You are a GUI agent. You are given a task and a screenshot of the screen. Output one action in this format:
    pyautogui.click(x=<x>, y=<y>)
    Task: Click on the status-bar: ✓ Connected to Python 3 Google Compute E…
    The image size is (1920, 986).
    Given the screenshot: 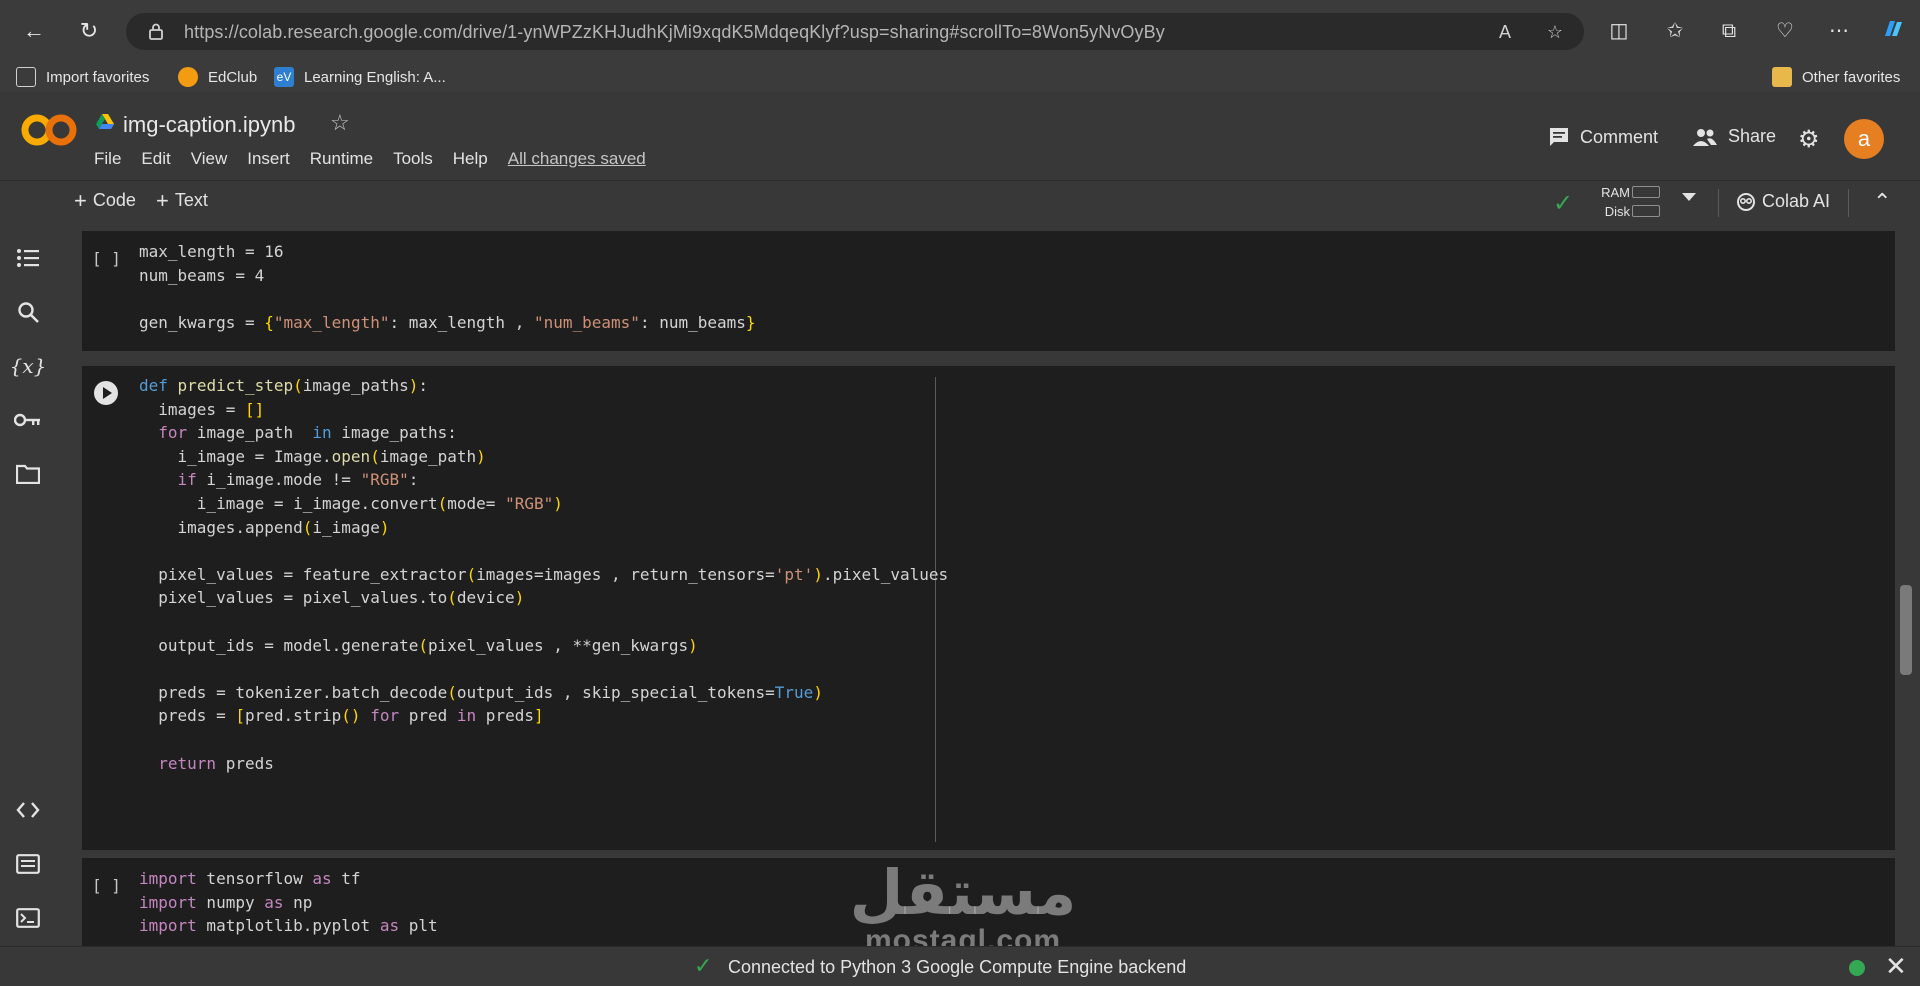 What is the action you would take?
    pyautogui.click(x=960, y=966)
    